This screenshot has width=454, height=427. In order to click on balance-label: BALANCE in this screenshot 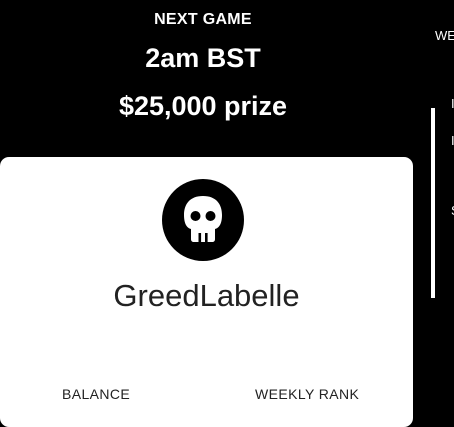, I will do `click(96, 394)`.